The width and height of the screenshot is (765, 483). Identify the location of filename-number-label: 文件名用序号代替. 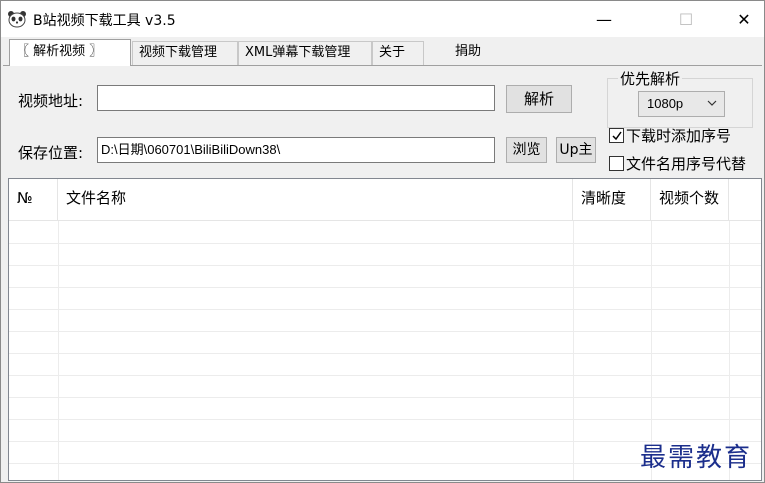
(686, 164).